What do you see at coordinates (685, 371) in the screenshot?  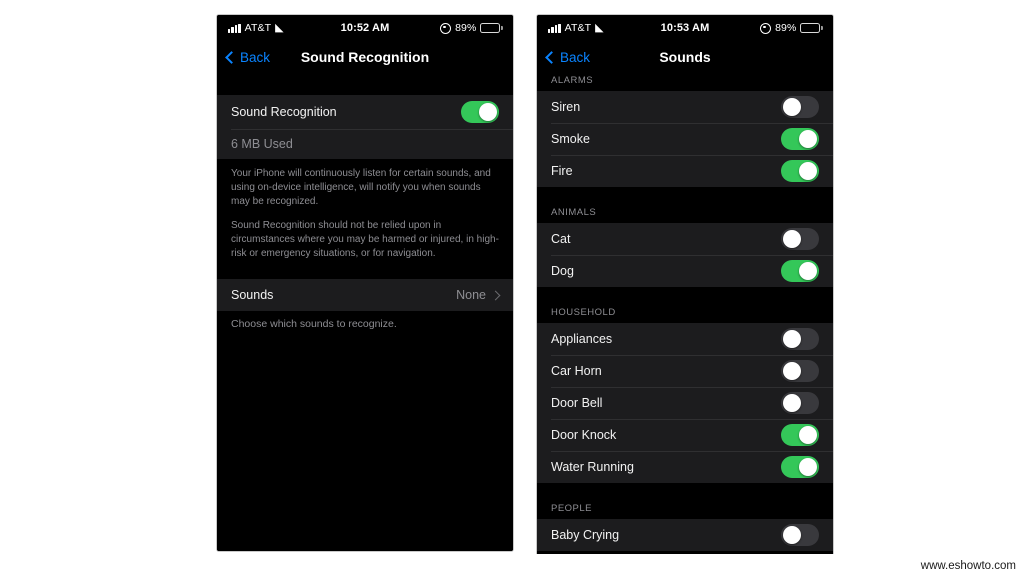 I see `table-row: Car Horn` at bounding box center [685, 371].